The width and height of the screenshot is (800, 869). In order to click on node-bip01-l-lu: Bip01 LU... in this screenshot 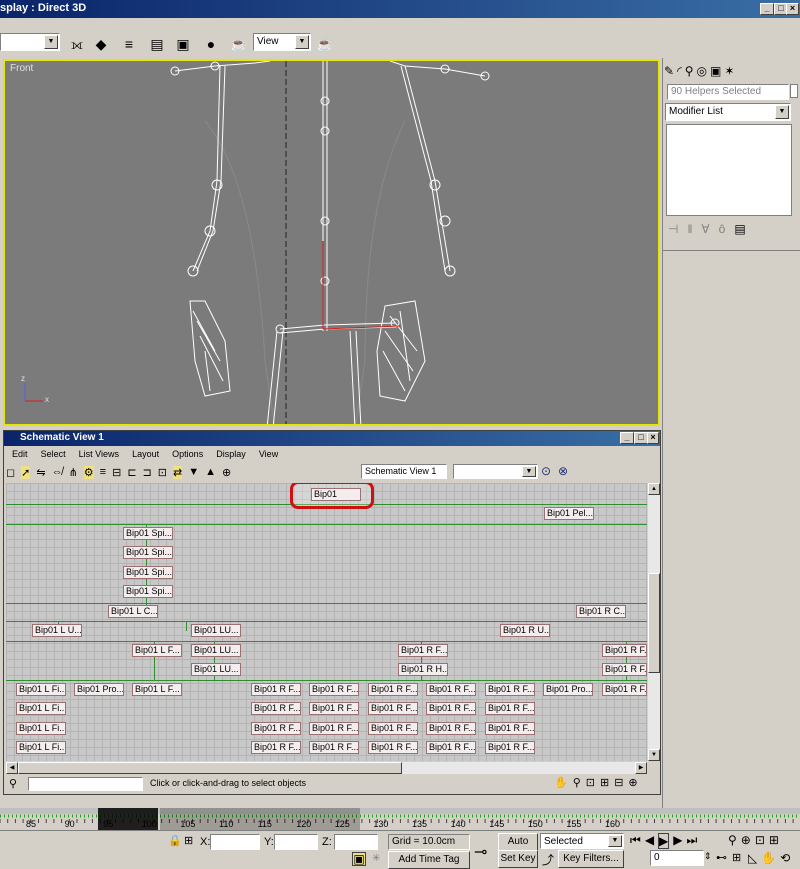, I will do `click(216, 630)`.